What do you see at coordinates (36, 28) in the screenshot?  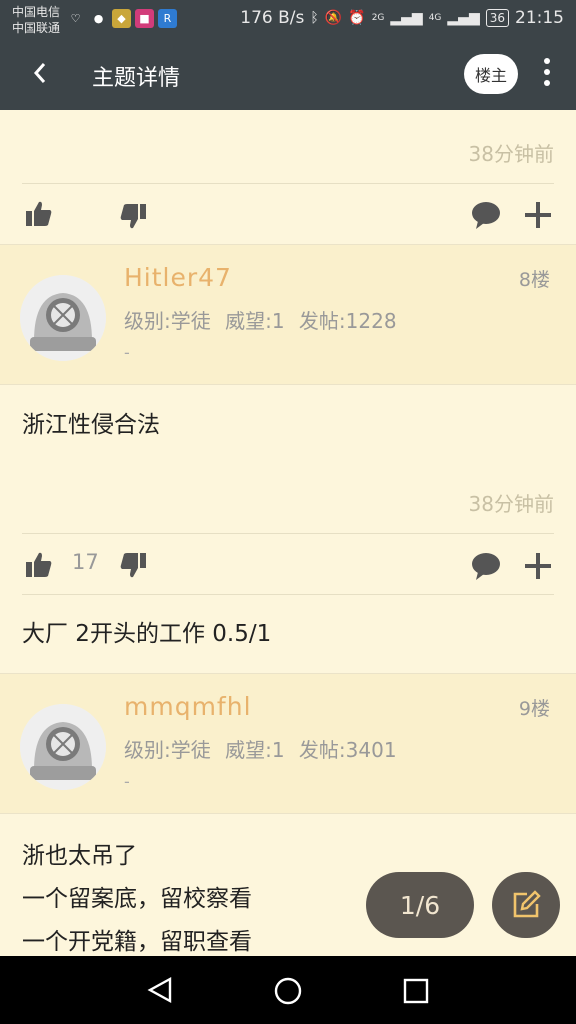 I see `carrier-2: 中国联通` at bounding box center [36, 28].